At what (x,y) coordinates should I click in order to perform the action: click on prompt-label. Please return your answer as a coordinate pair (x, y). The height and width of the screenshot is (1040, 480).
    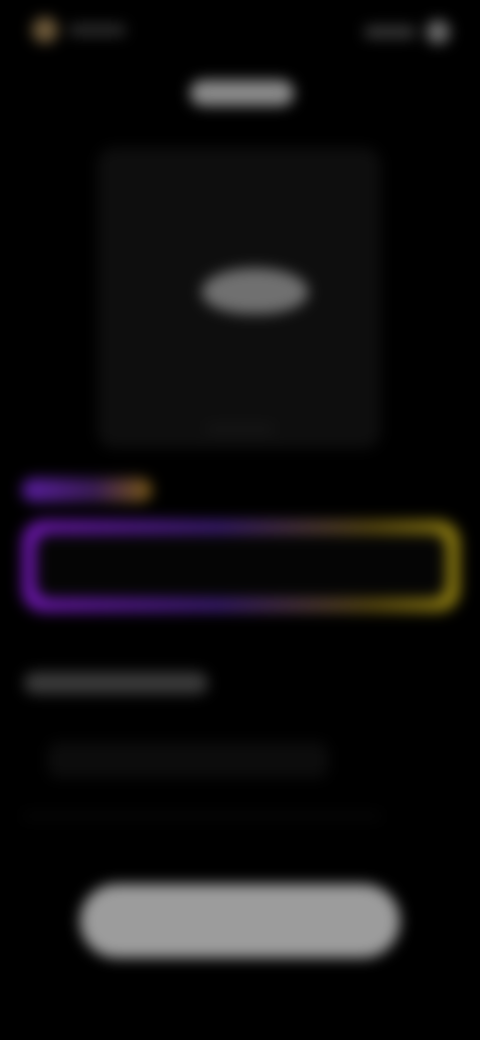
    Looking at the image, I should click on (87, 490).